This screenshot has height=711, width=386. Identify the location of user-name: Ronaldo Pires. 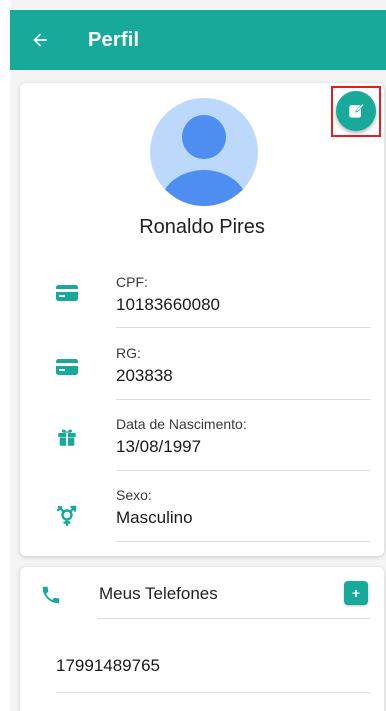
(202, 227).